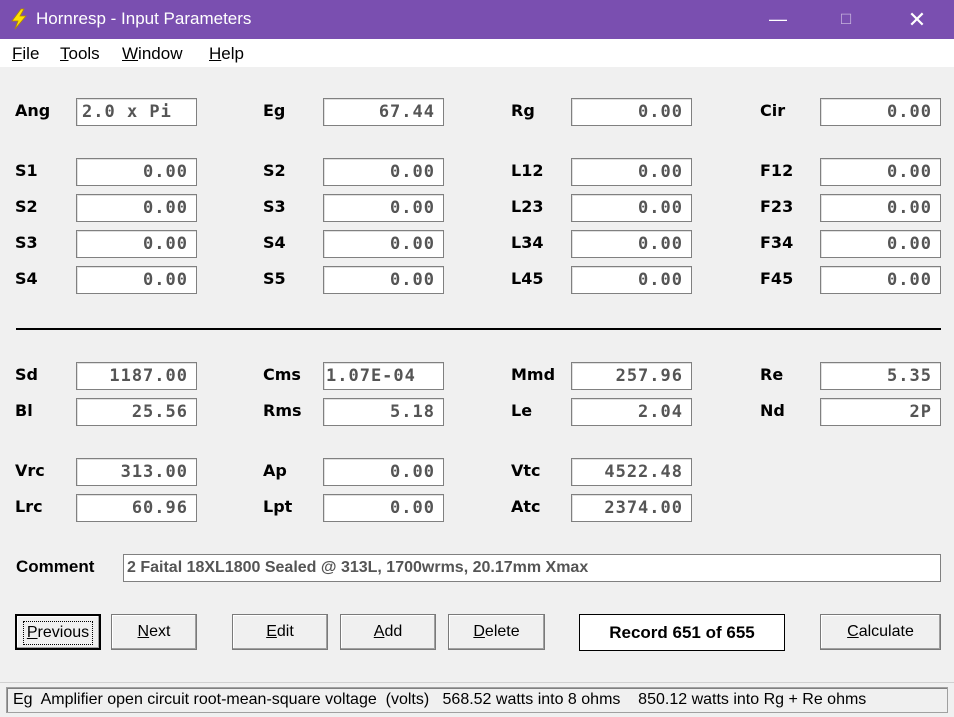 This screenshot has width=954, height=717. What do you see at coordinates (55, 566) in the screenshot?
I see `label-comment: Comment` at bounding box center [55, 566].